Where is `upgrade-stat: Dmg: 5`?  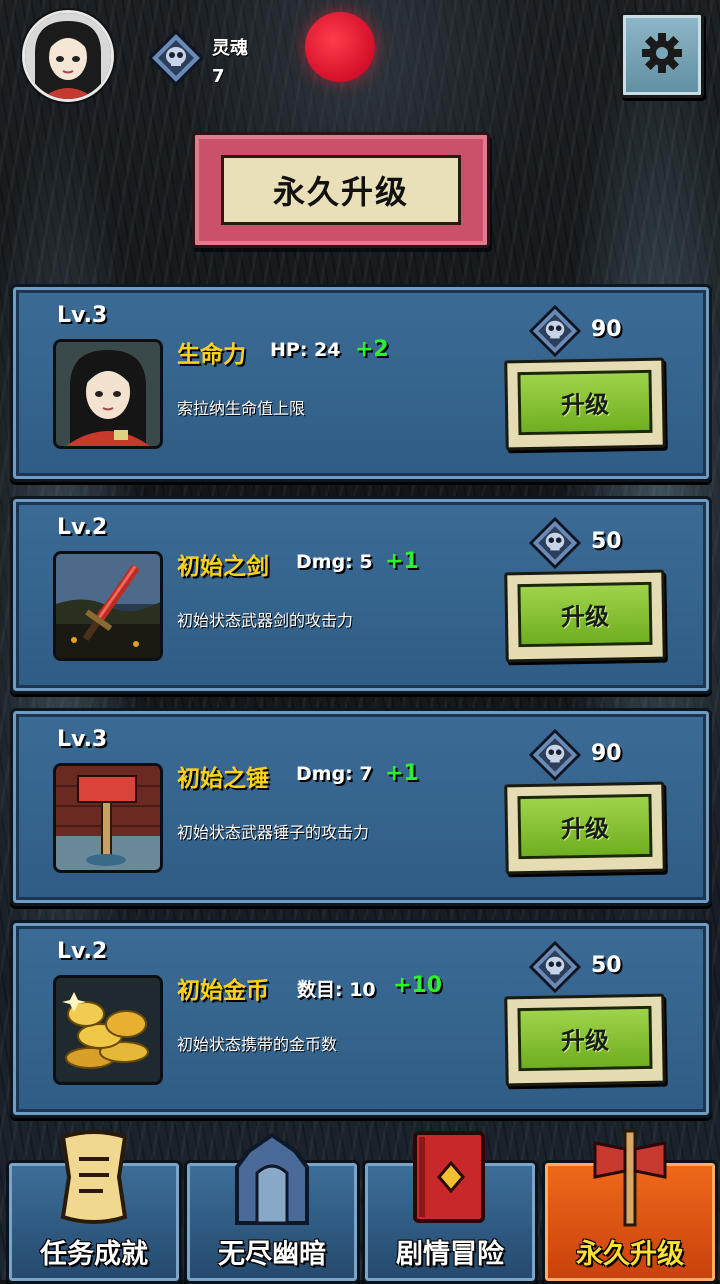 upgrade-stat: Dmg: 5 is located at coordinates (334, 562).